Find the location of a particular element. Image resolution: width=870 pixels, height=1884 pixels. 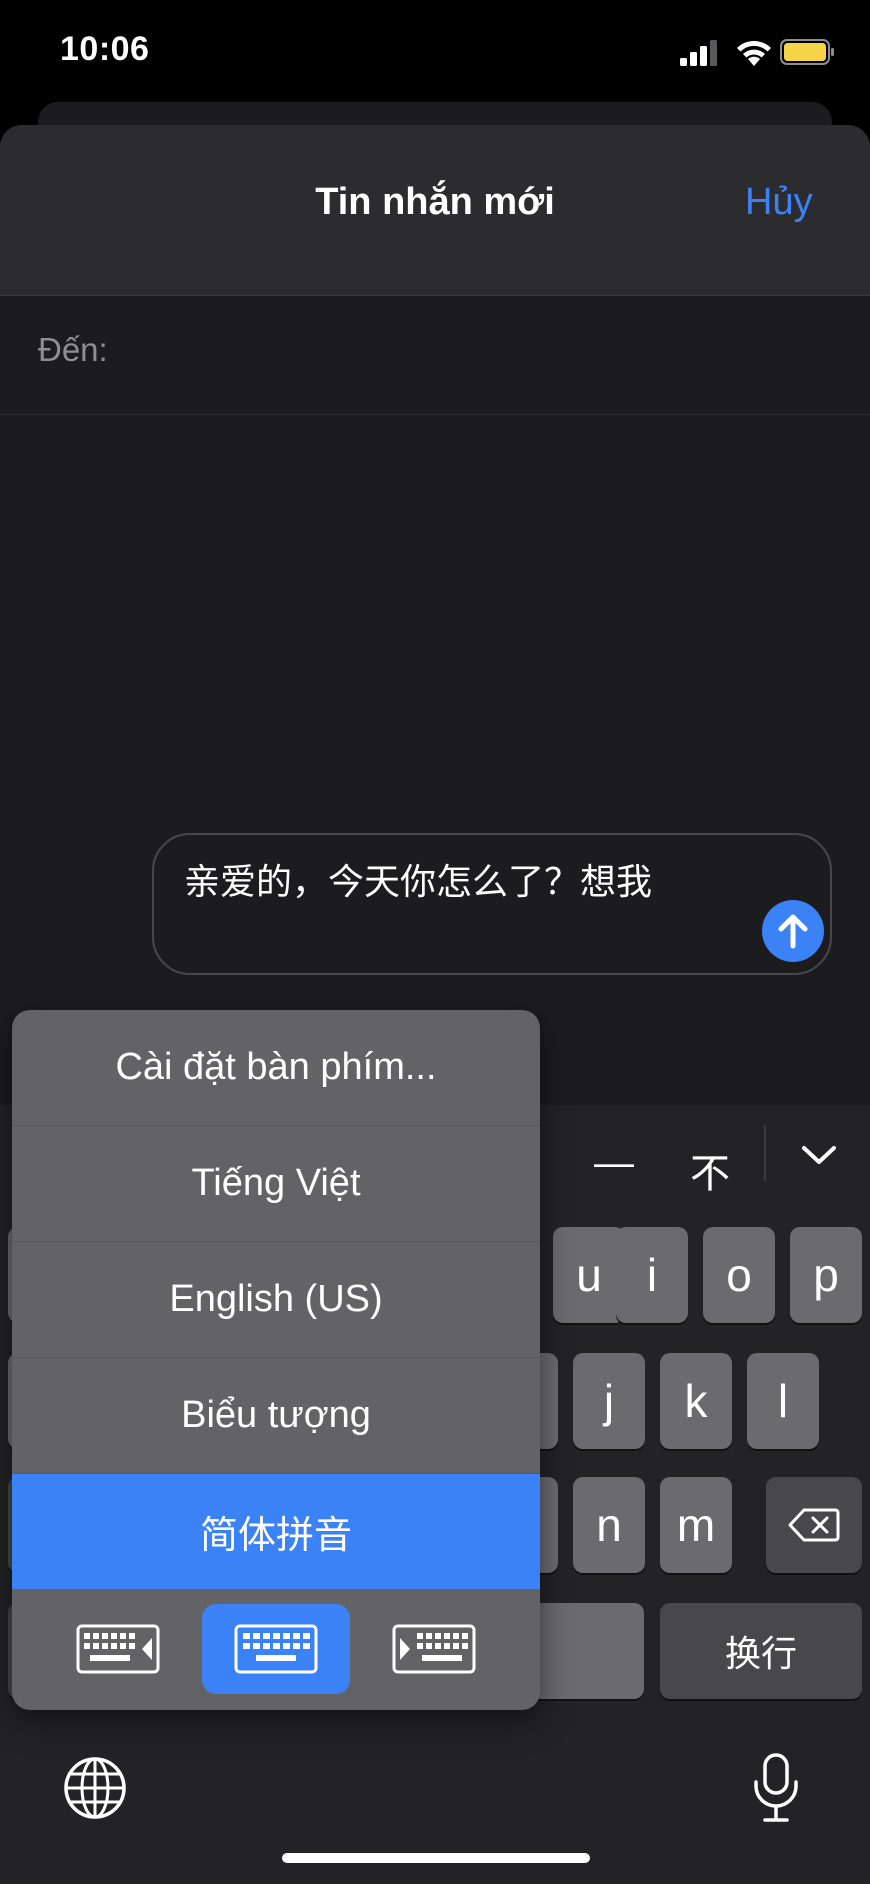

key-j: j is located at coordinates (609, 1401).